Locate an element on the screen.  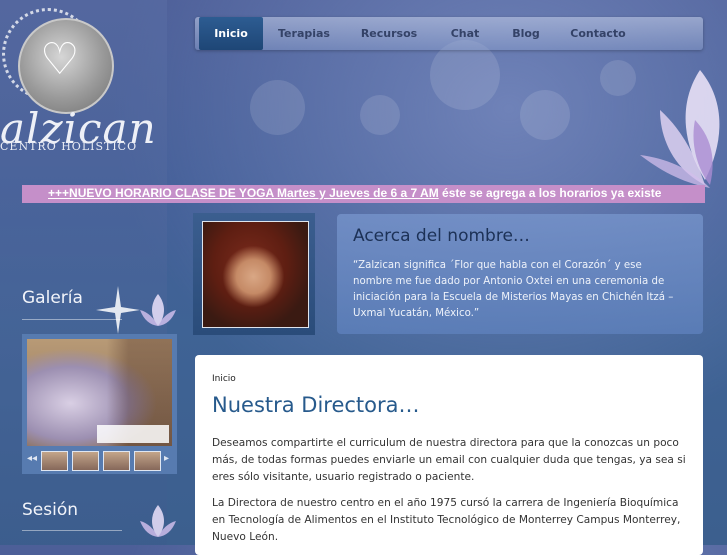
gallery-main-image is located at coordinates (99, 392).